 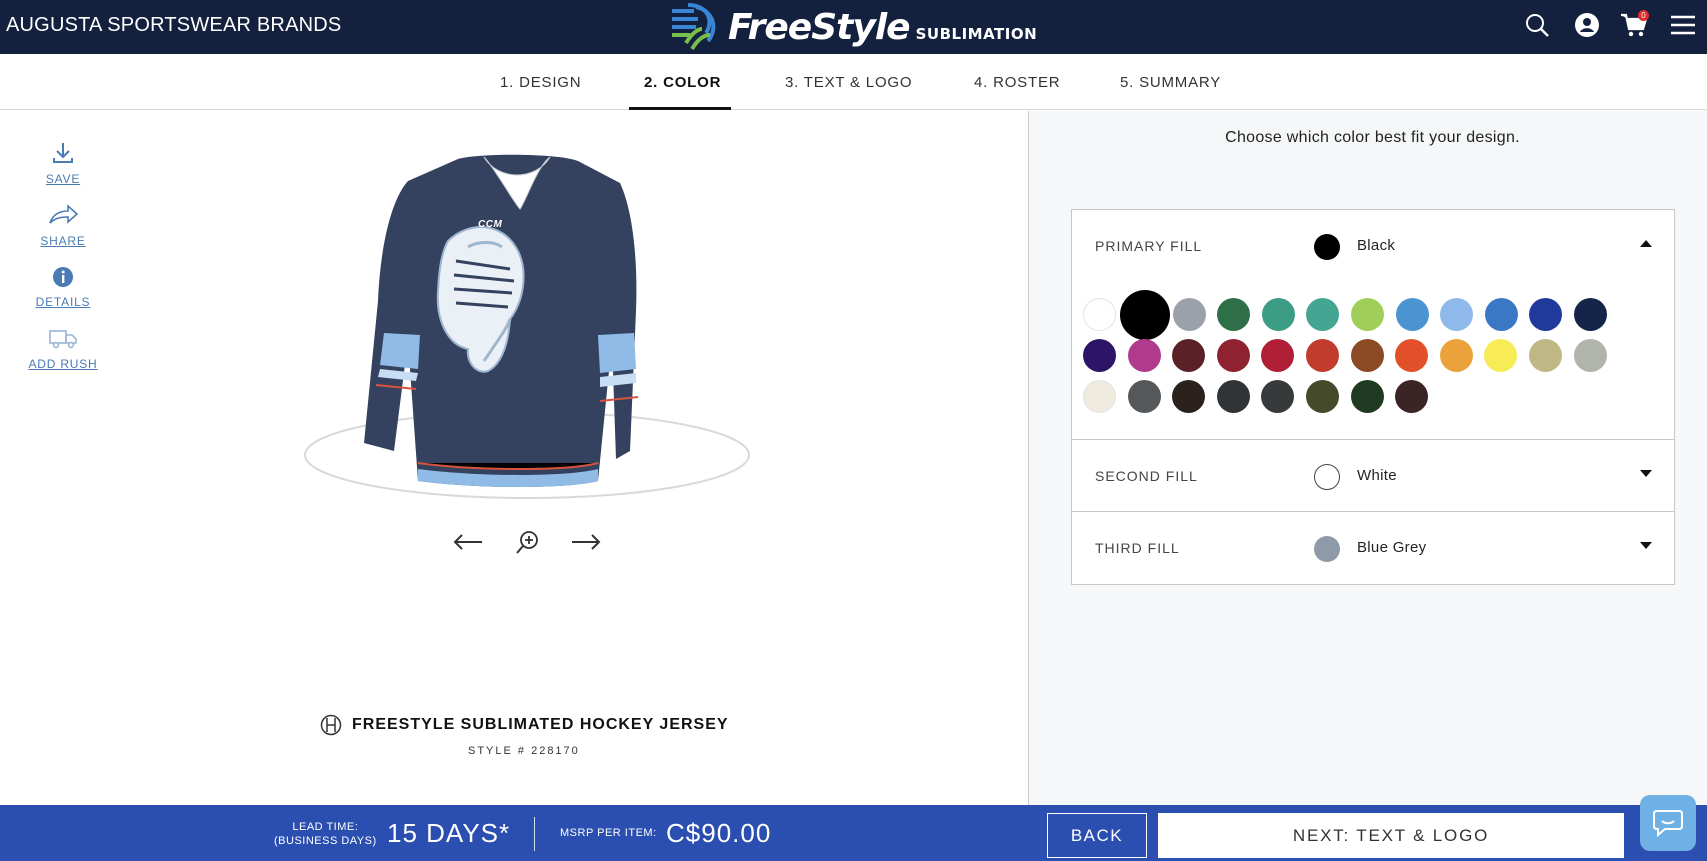 I want to click on jersey-brand-mark: CCM, so click(x=490, y=224).